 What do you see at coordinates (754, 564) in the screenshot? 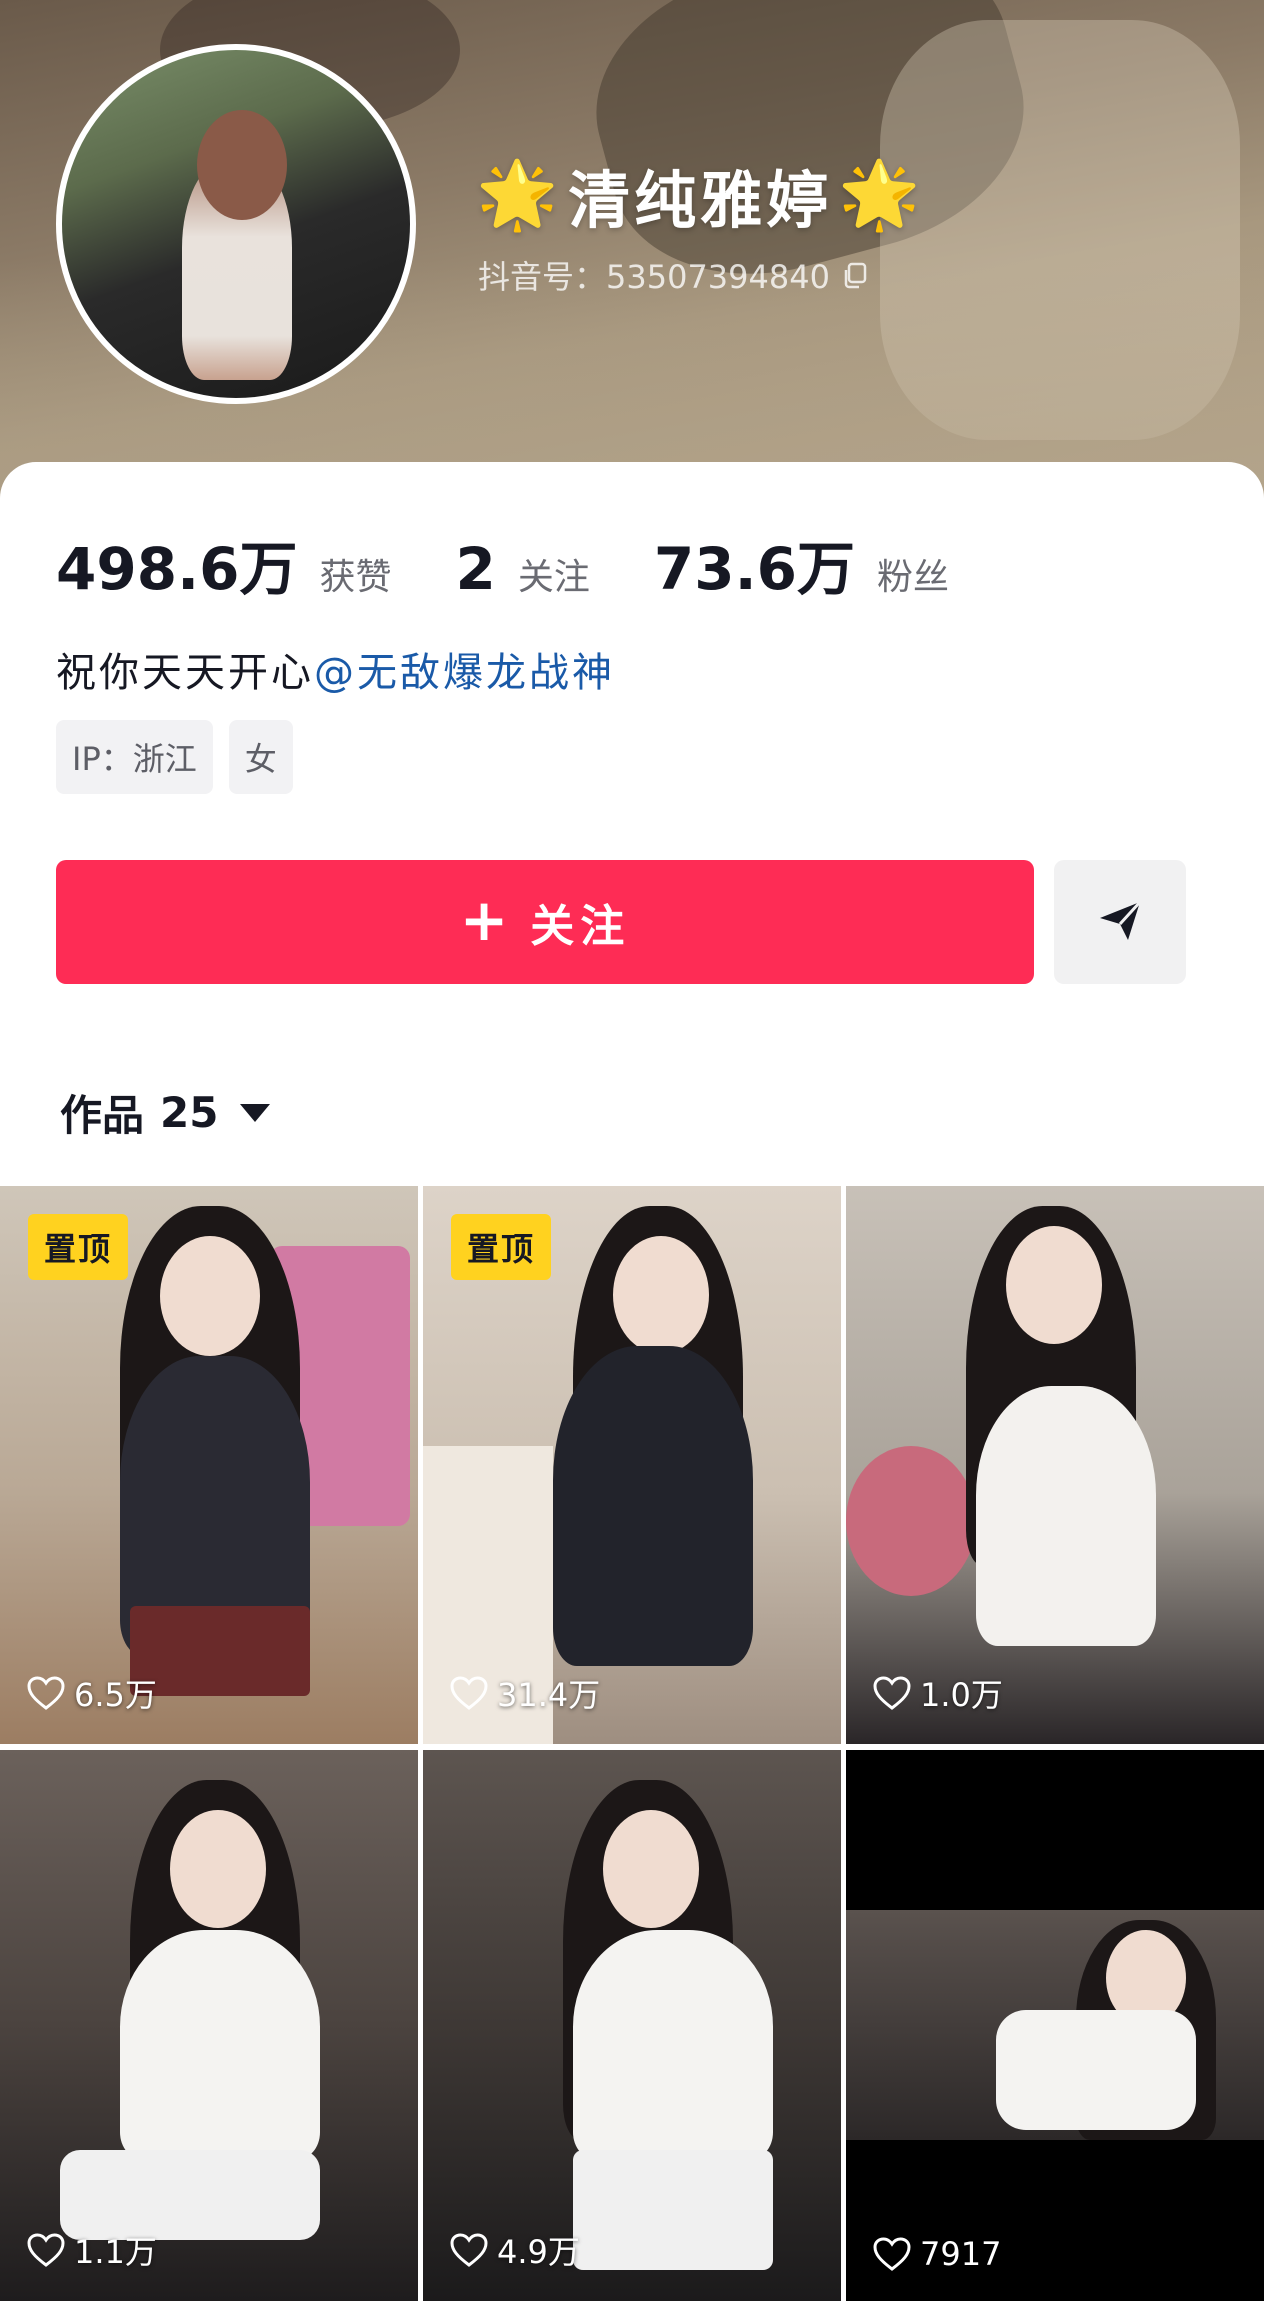
I see `followers-count: 73.6万` at bounding box center [754, 564].